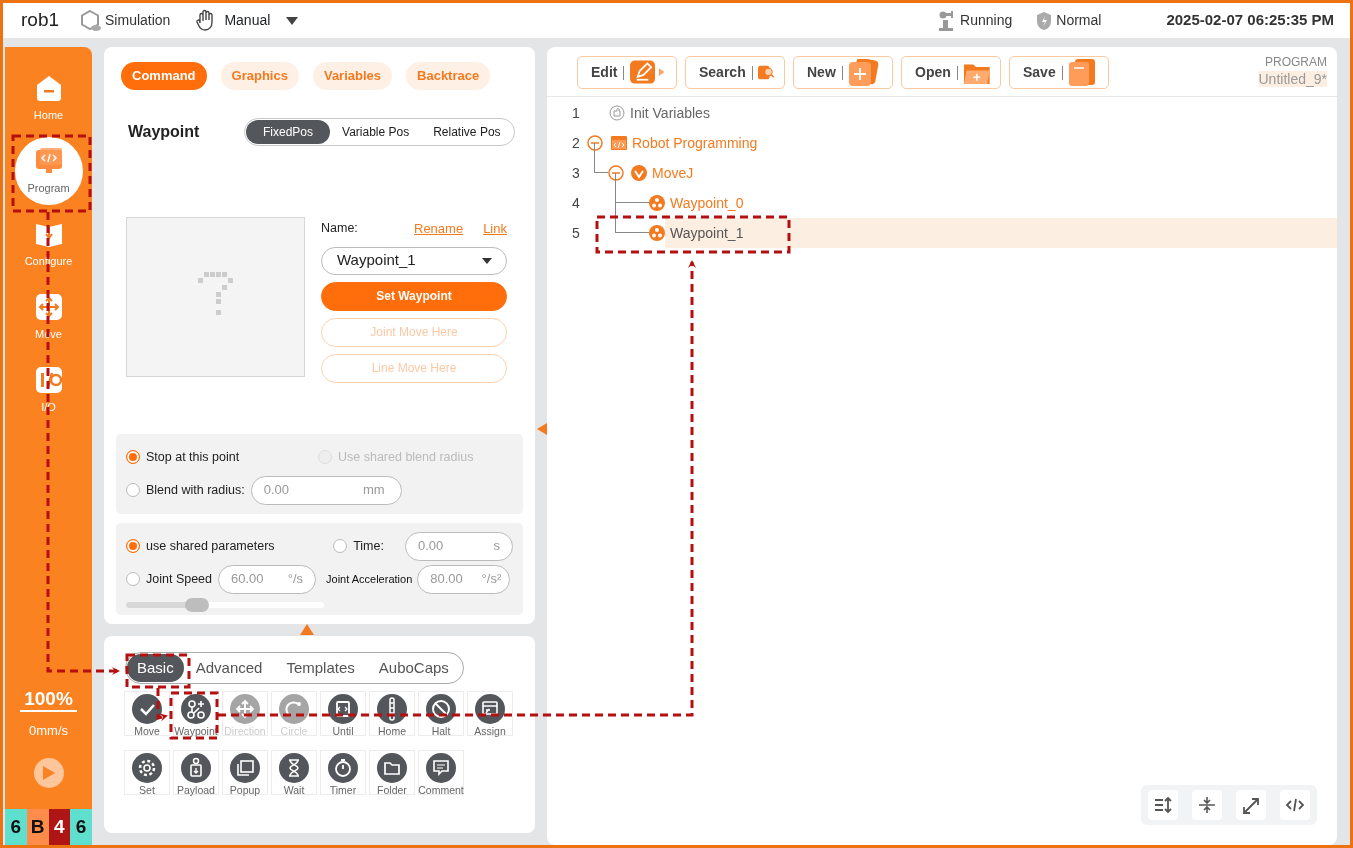 Image resolution: width=1353 pixels, height=848 pixels. Describe the element at coordinates (441, 768) in the screenshot. I see `speech-bubble-icon` at that location.